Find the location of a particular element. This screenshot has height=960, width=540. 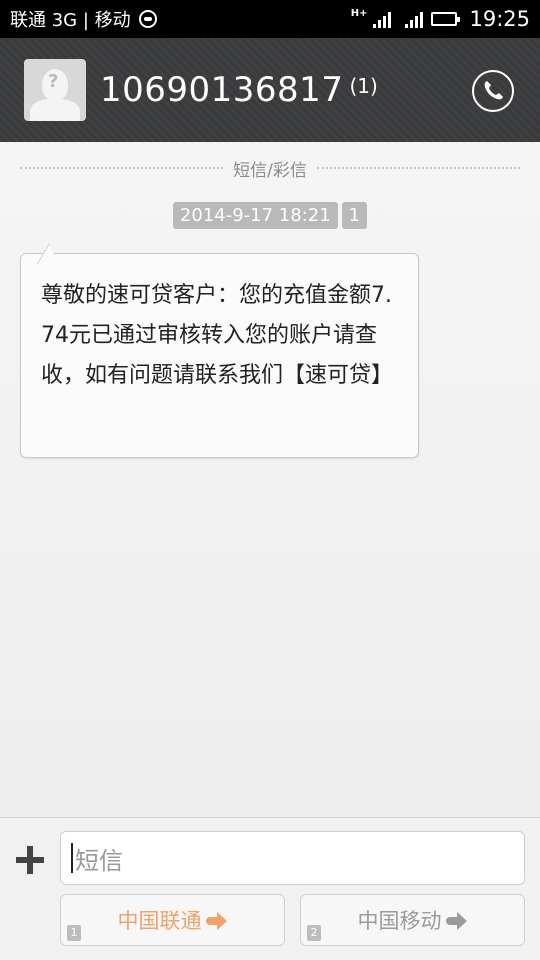

timestamp-row: 2014-9-17 18:21 1 is located at coordinates (270, 215).